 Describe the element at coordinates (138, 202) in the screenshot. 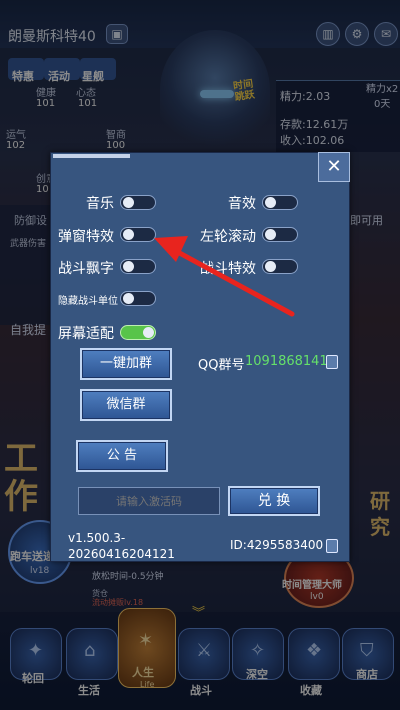

I see `music-toggle` at that location.